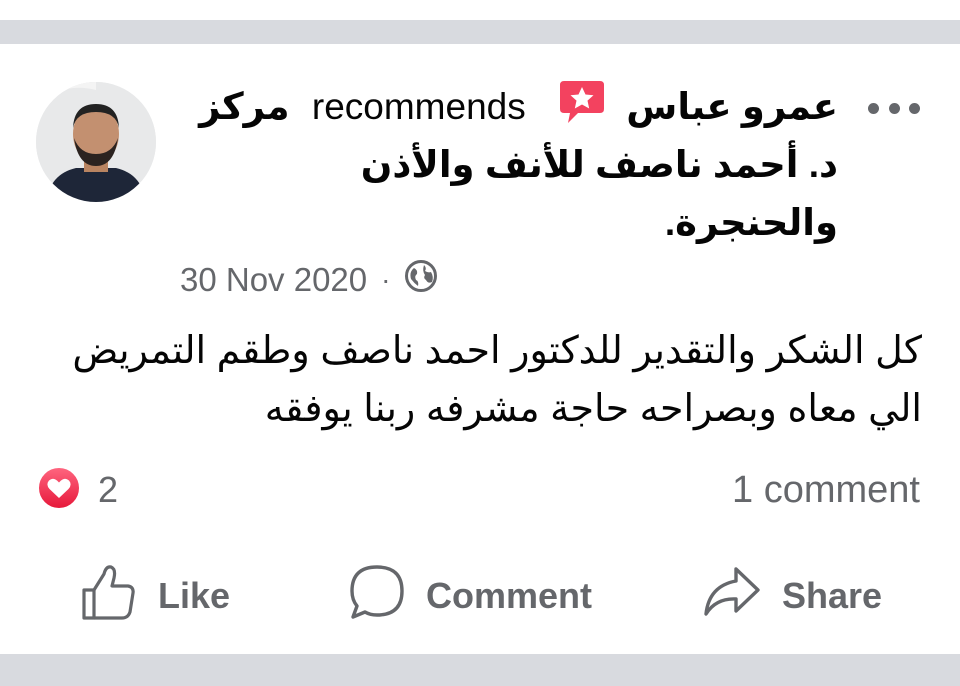  I want to click on comment-button: Comment, so click(470, 596).